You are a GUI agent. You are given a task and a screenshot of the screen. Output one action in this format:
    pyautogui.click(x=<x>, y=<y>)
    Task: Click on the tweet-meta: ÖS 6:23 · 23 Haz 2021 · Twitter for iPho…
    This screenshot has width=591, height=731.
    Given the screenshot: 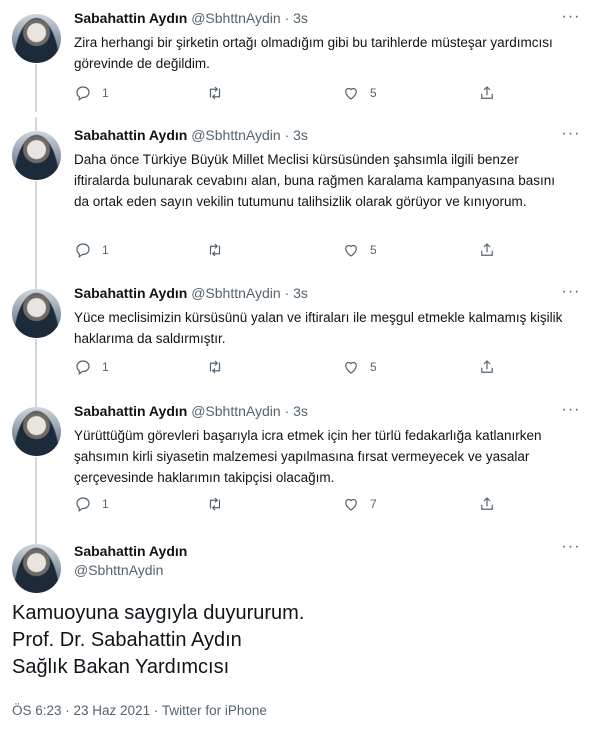 What is the action you would take?
    pyautogui.click(x=139, y=710)
    